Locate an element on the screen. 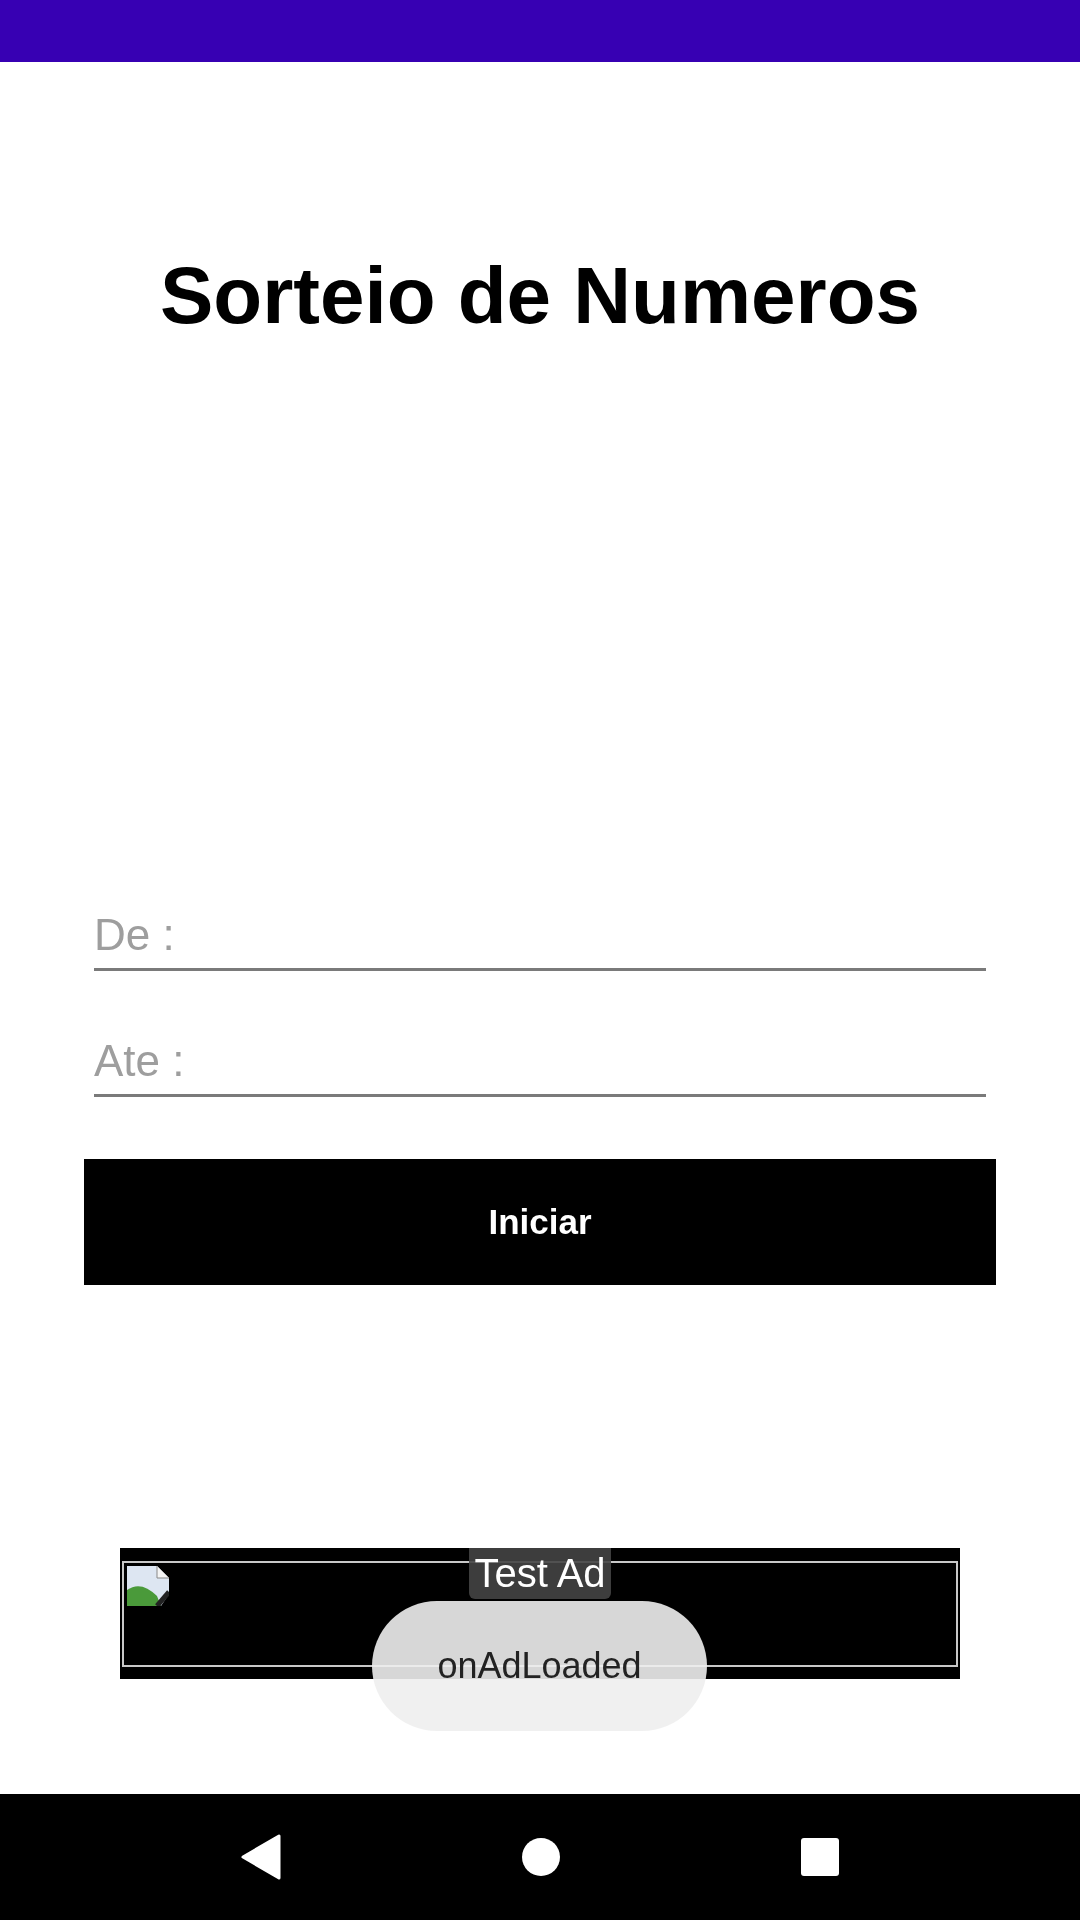  recent-apps-icon is located at coordinates (820, 1857).